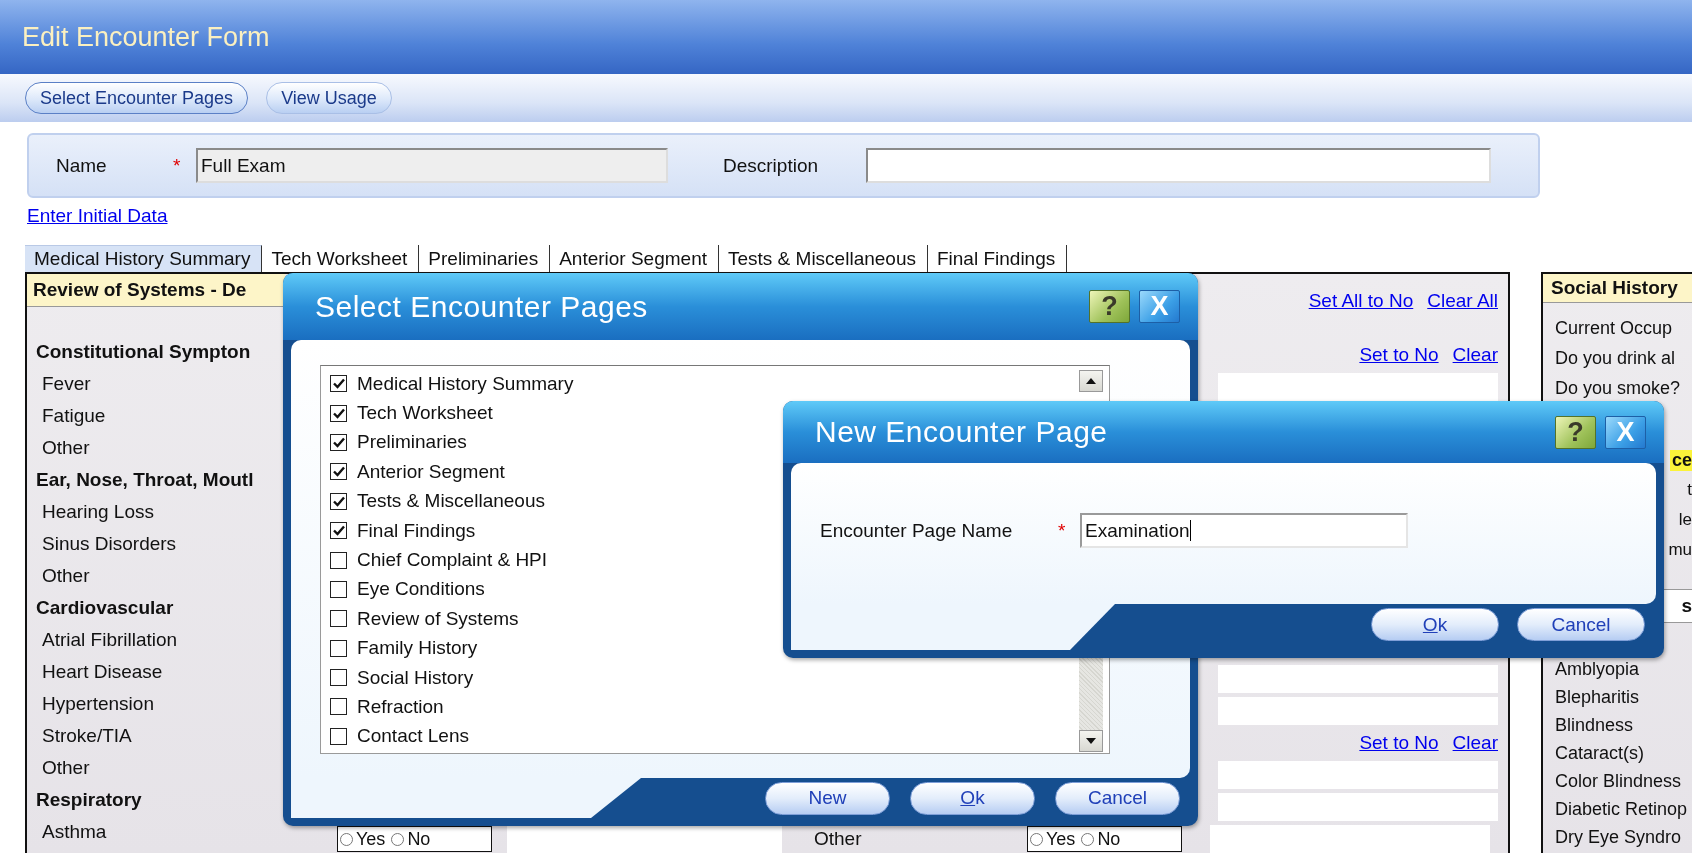 The height and width of the screenshot is (853, 1692). Describe the element at coordinates (89, 800) in the screenshot. I see `section-heading: Respiratory` at that location.